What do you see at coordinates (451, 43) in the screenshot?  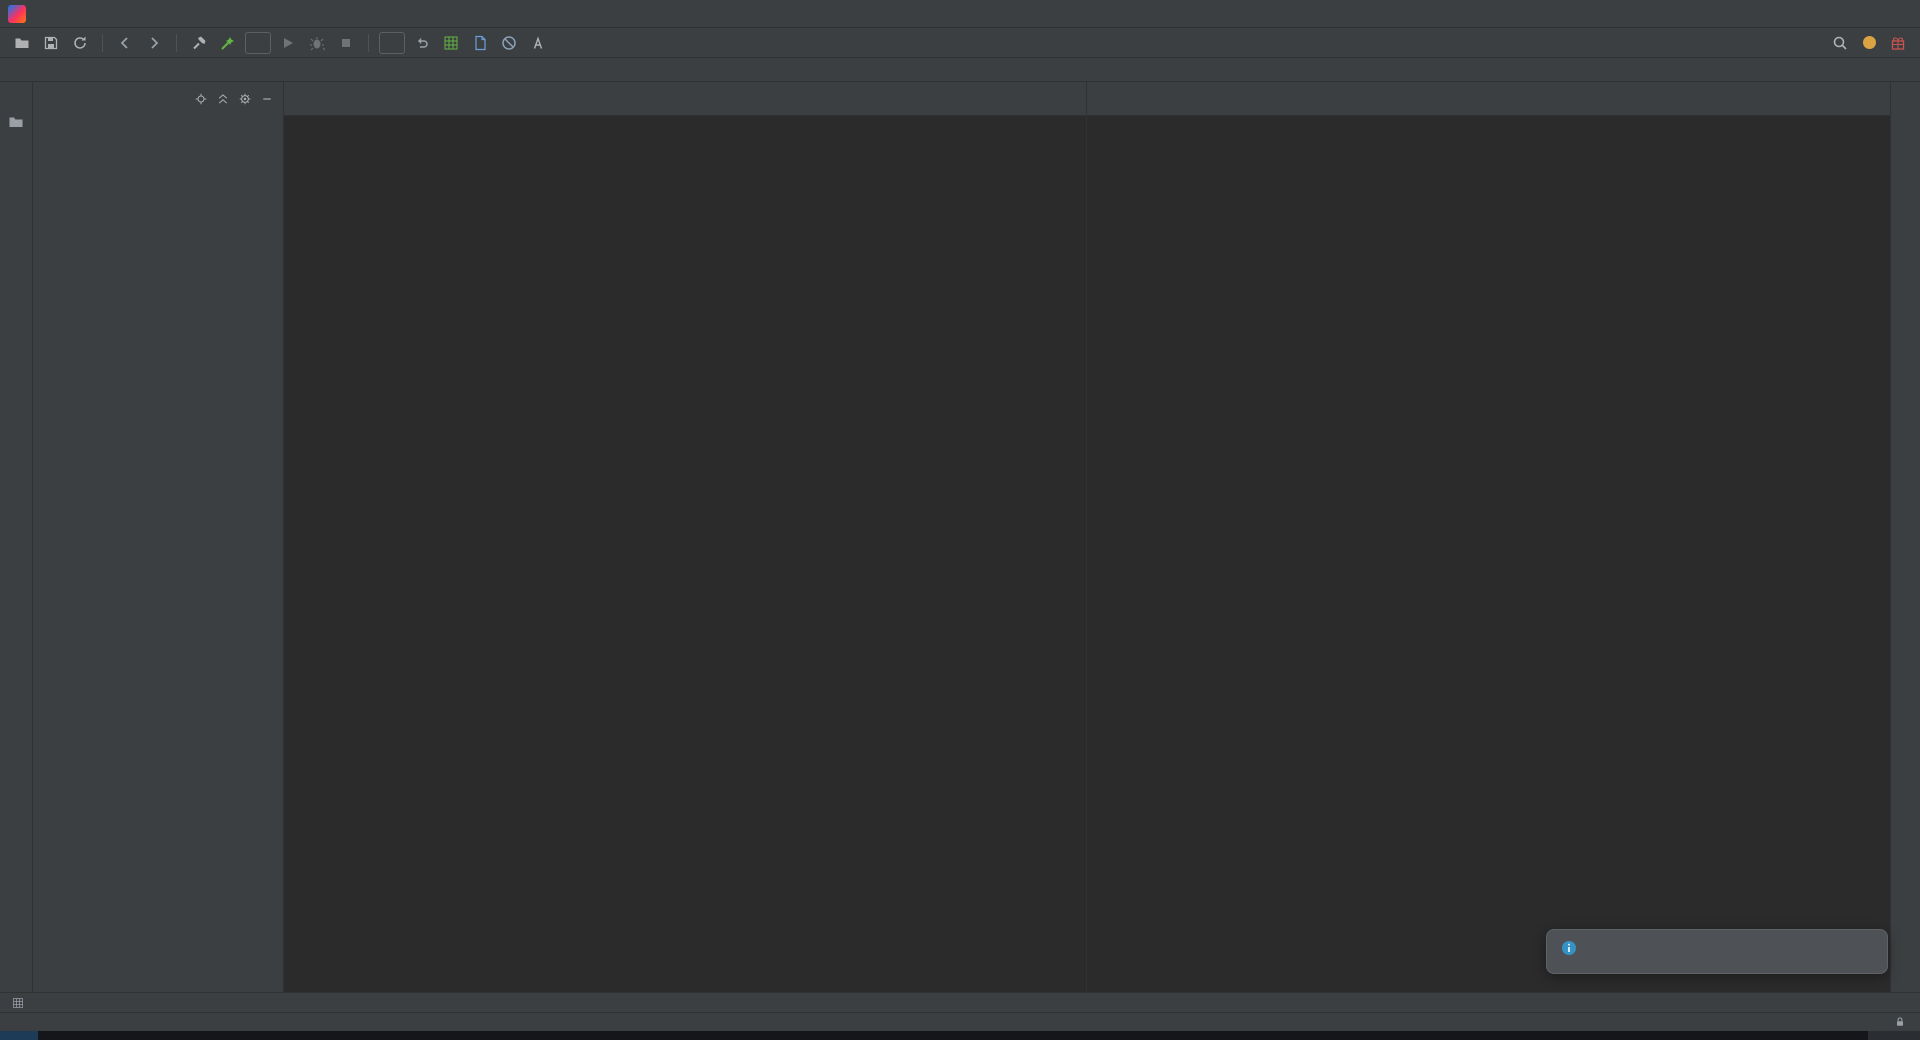 I see `coverage-grid-icon` at bounding box center [451, 43].